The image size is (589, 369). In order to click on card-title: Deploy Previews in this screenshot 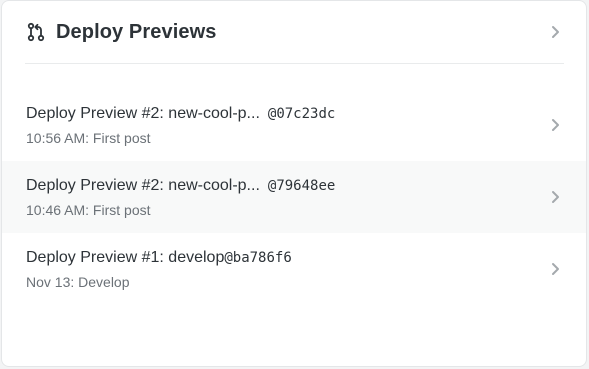, I will do `click(136, 31)`.